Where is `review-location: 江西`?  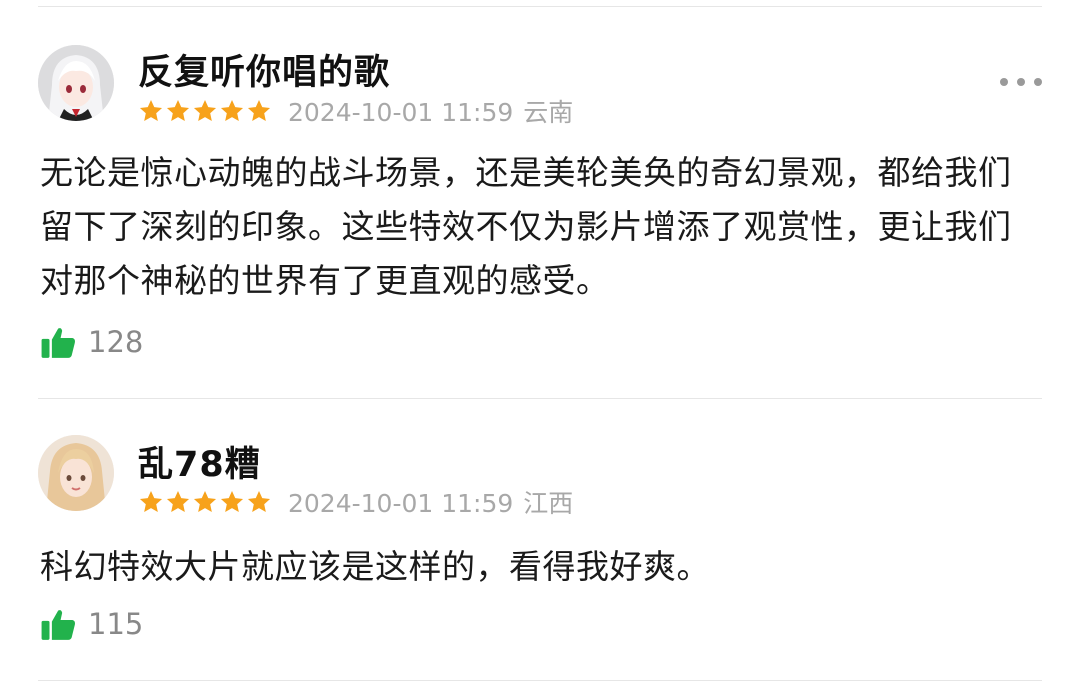 review-location: 江西 is located at coordinates (548, 503).